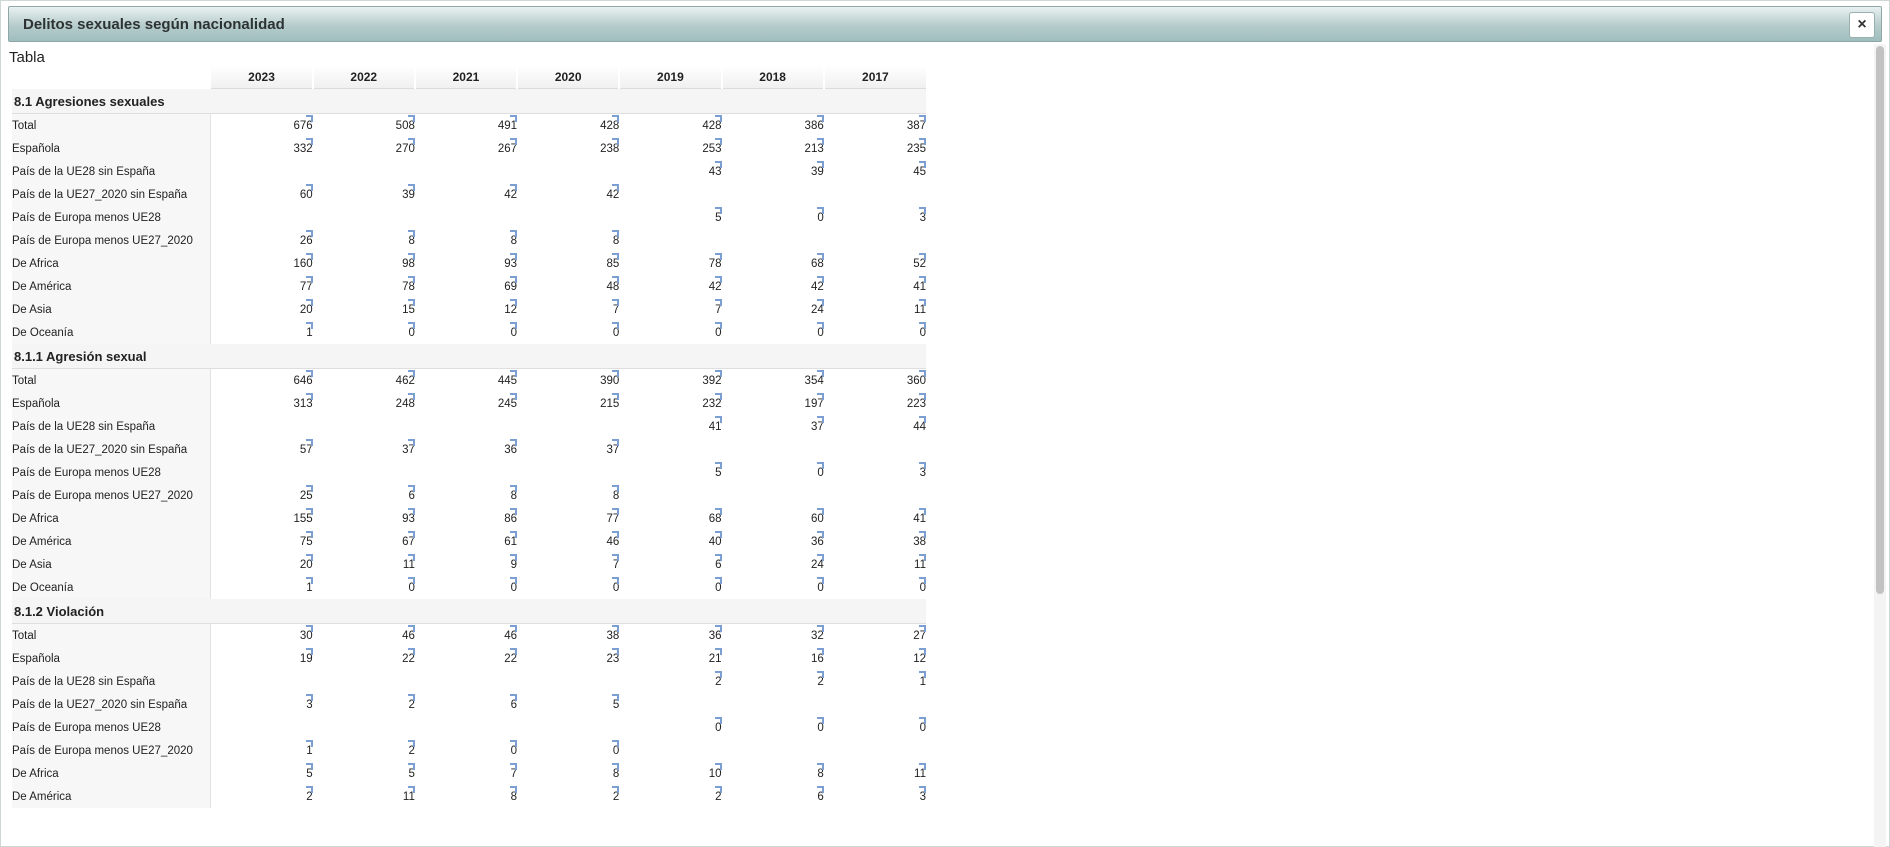 This screenshot has height=847, width=1890. I want to click on table-cell: 77, so click(568, 518).